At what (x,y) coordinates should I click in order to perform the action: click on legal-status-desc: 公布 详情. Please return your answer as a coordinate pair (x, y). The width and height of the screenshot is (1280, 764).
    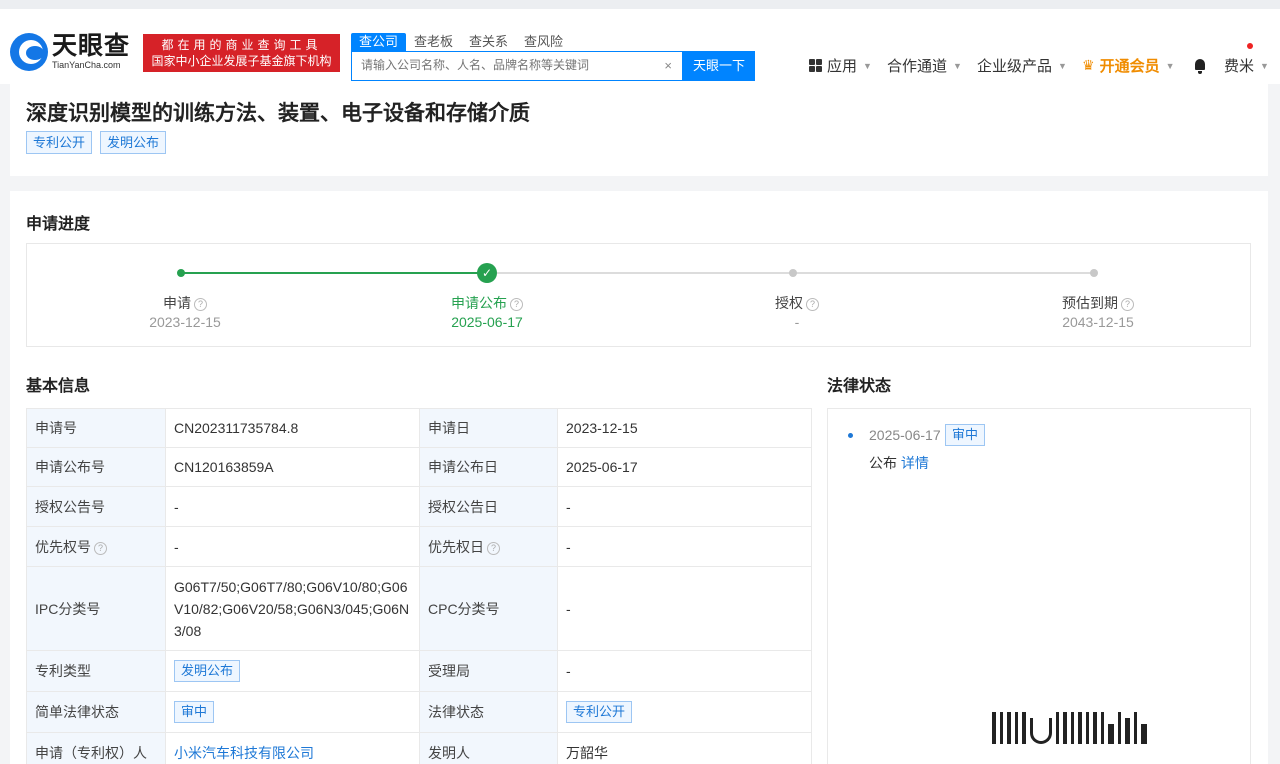
    Looking at the image, I should click on (899, 463).